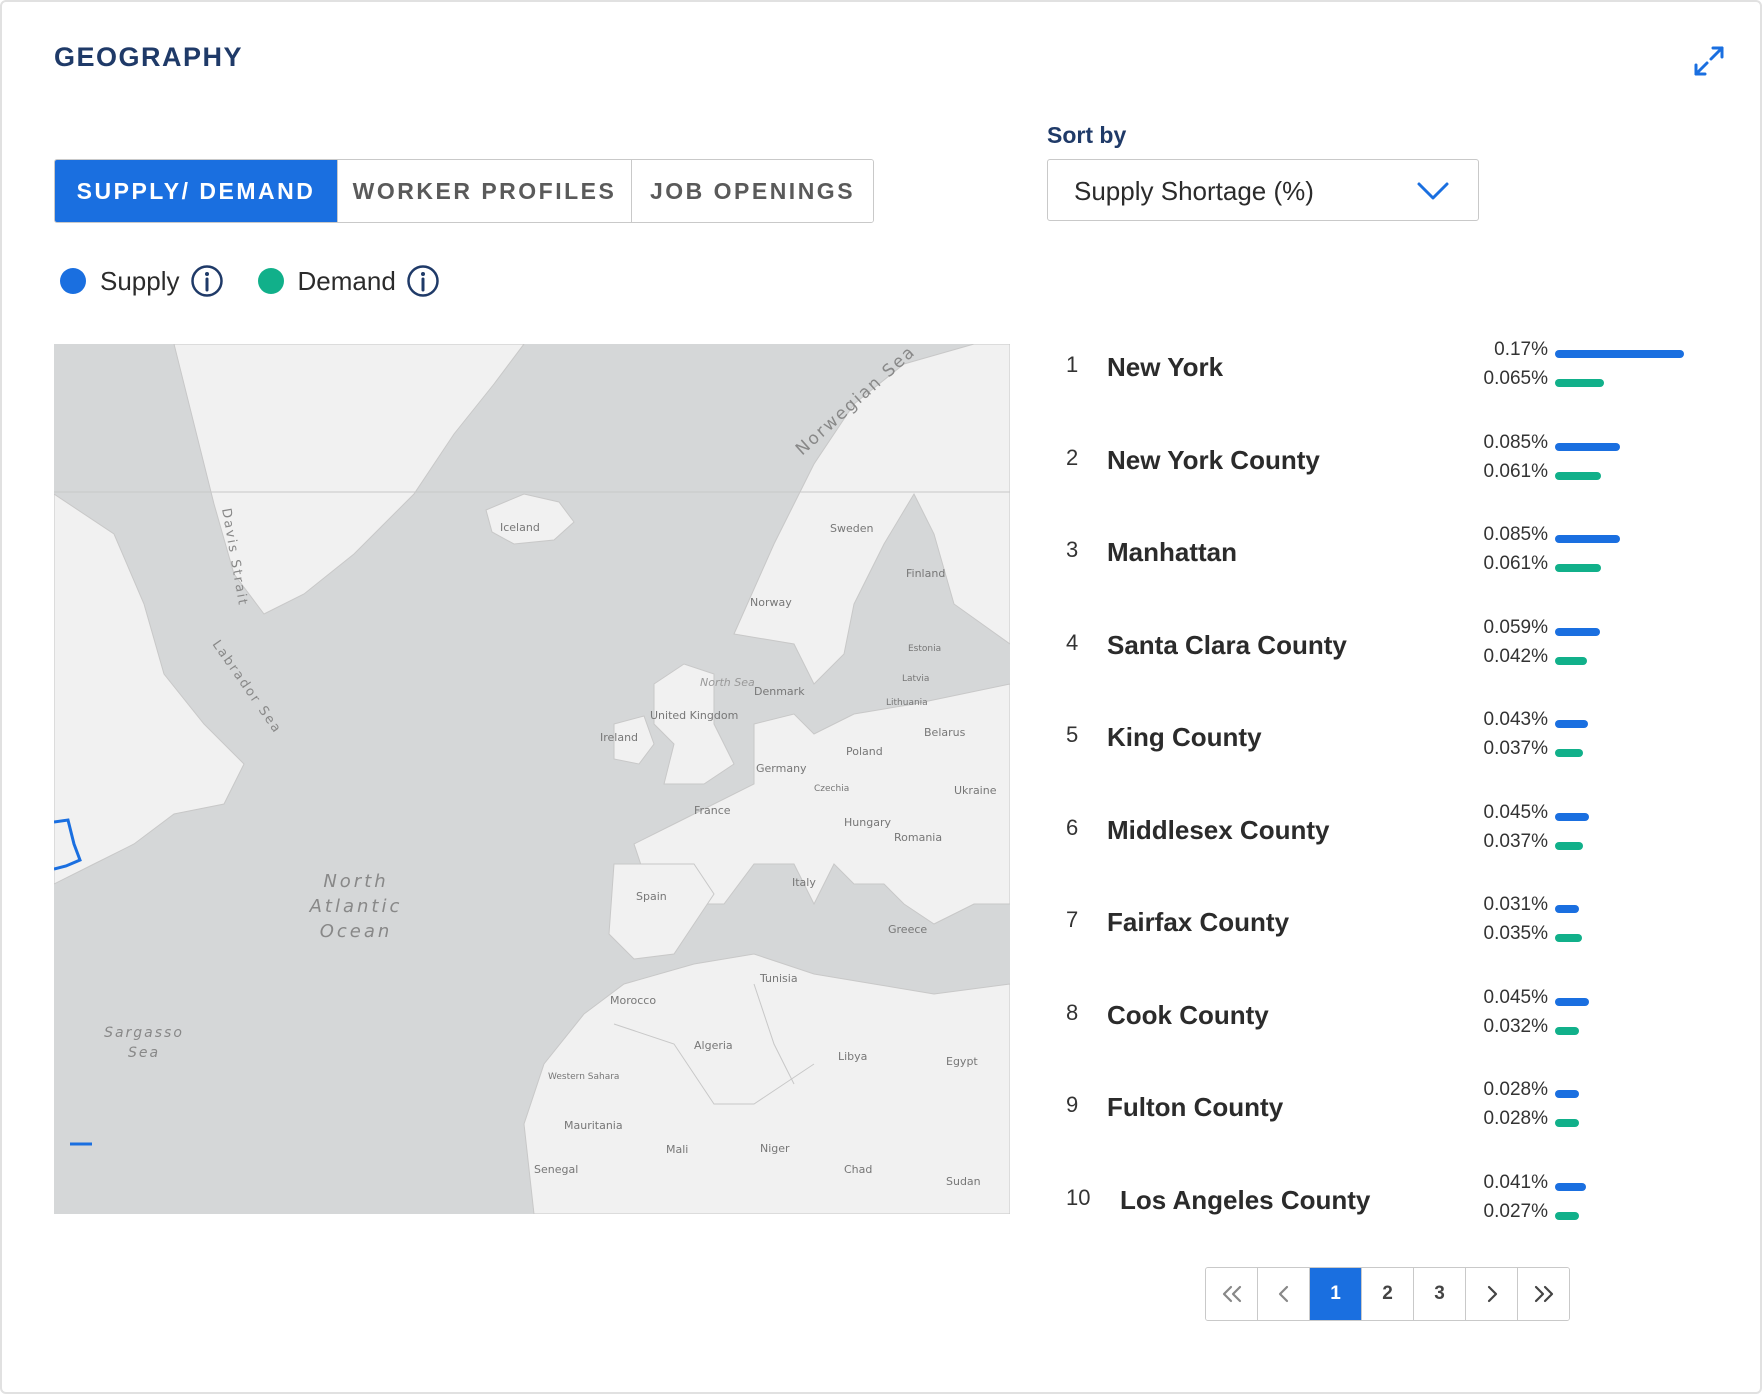  Describe the element at coordinates (925, 573) in the screenshot. I see `map-label-finland: Finland` at that location.